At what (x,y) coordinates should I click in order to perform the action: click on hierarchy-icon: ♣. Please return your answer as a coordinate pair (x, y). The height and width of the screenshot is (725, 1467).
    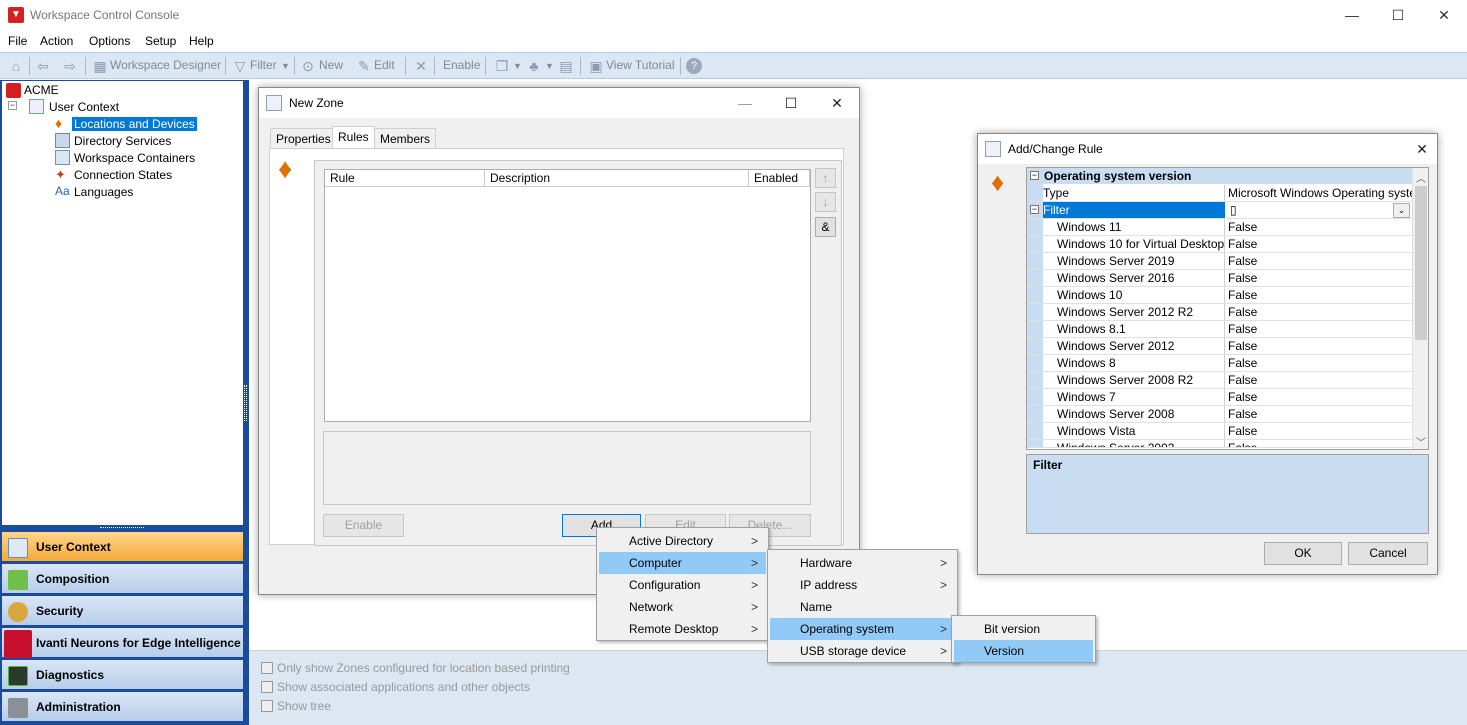
    Looking at the image, I should click on (534, 66).